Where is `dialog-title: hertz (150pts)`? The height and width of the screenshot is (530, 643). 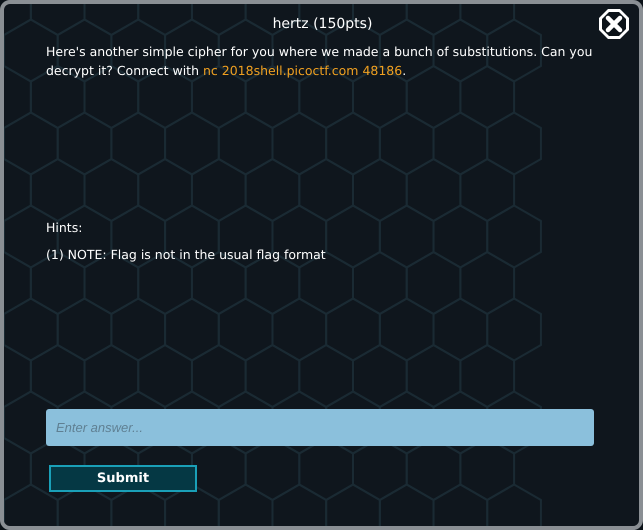
dialog-title: hertz (150pts) is located at coordinates (323, 24).